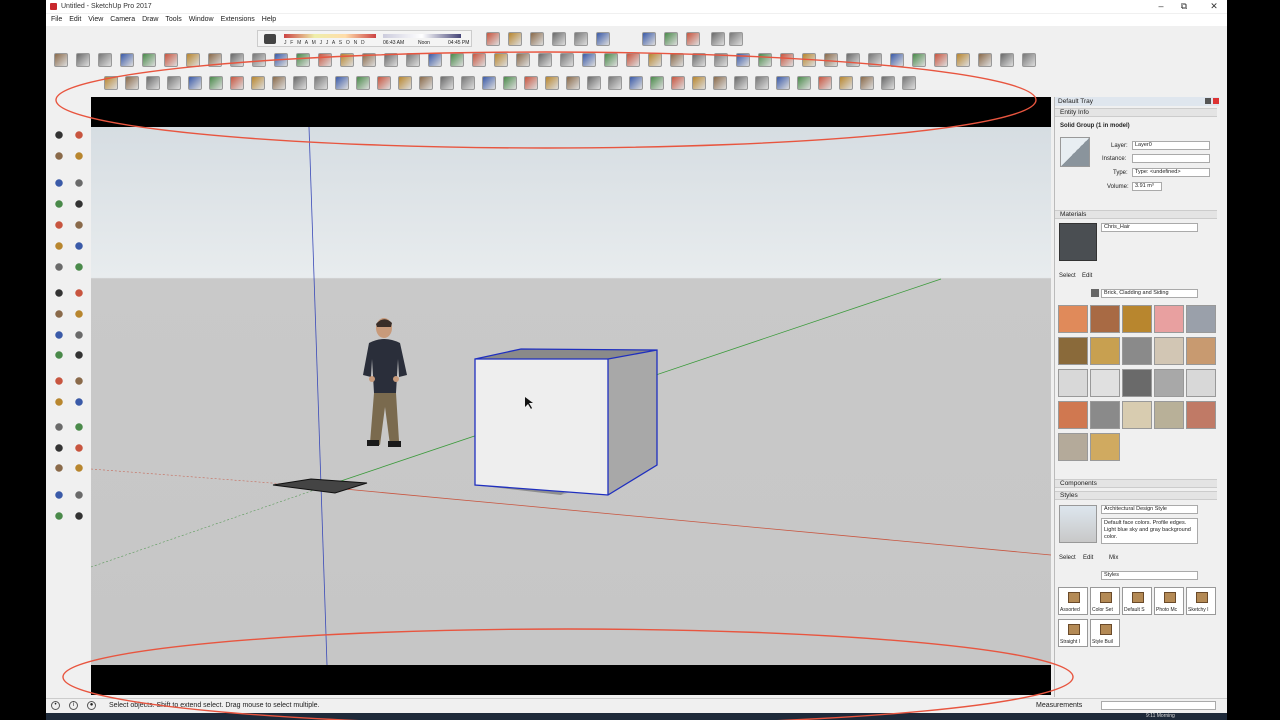  Describe the element at coordinates (568, 674) in the screenshot. I see `letterbox-highlight-ellipse` at that location.